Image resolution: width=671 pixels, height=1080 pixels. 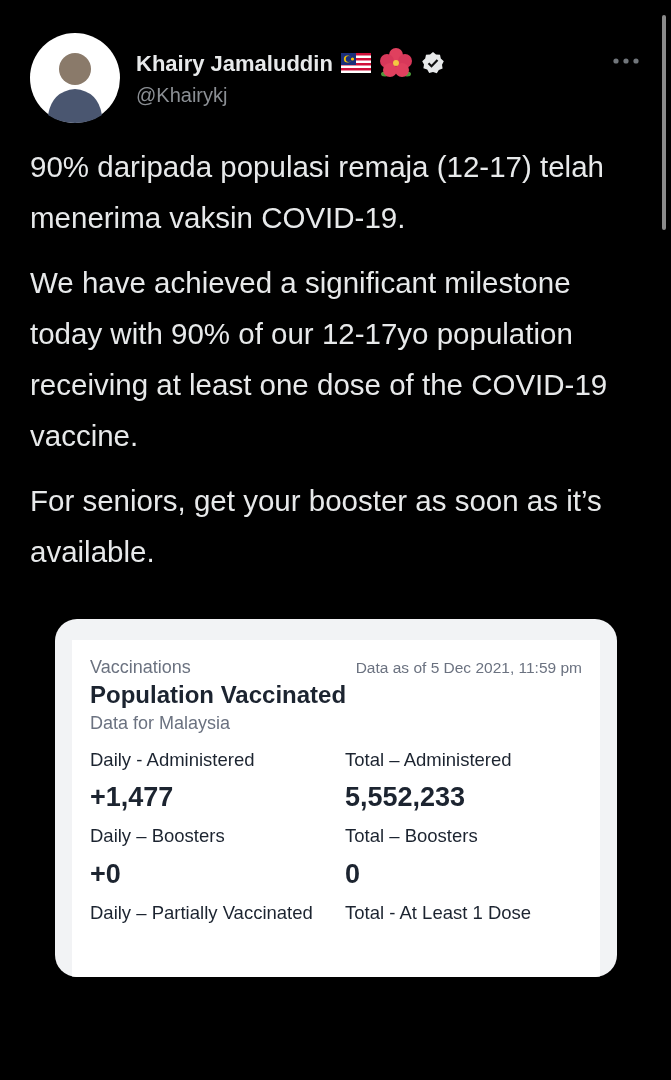 I want to click on card-title: Population Vaccinated, so click(x=219, y=695).